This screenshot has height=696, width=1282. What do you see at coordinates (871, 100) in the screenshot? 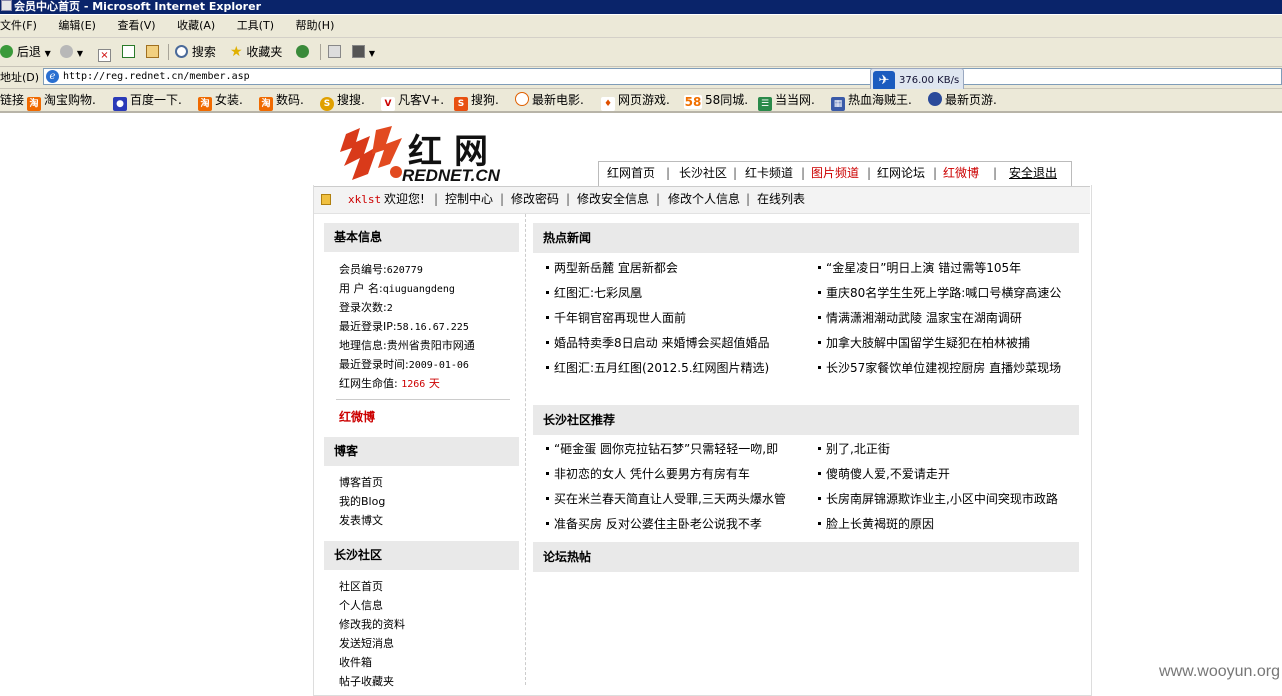
I see `link-onepiece: ▦ 热血海贼王.` at bounding box center [871, 100].